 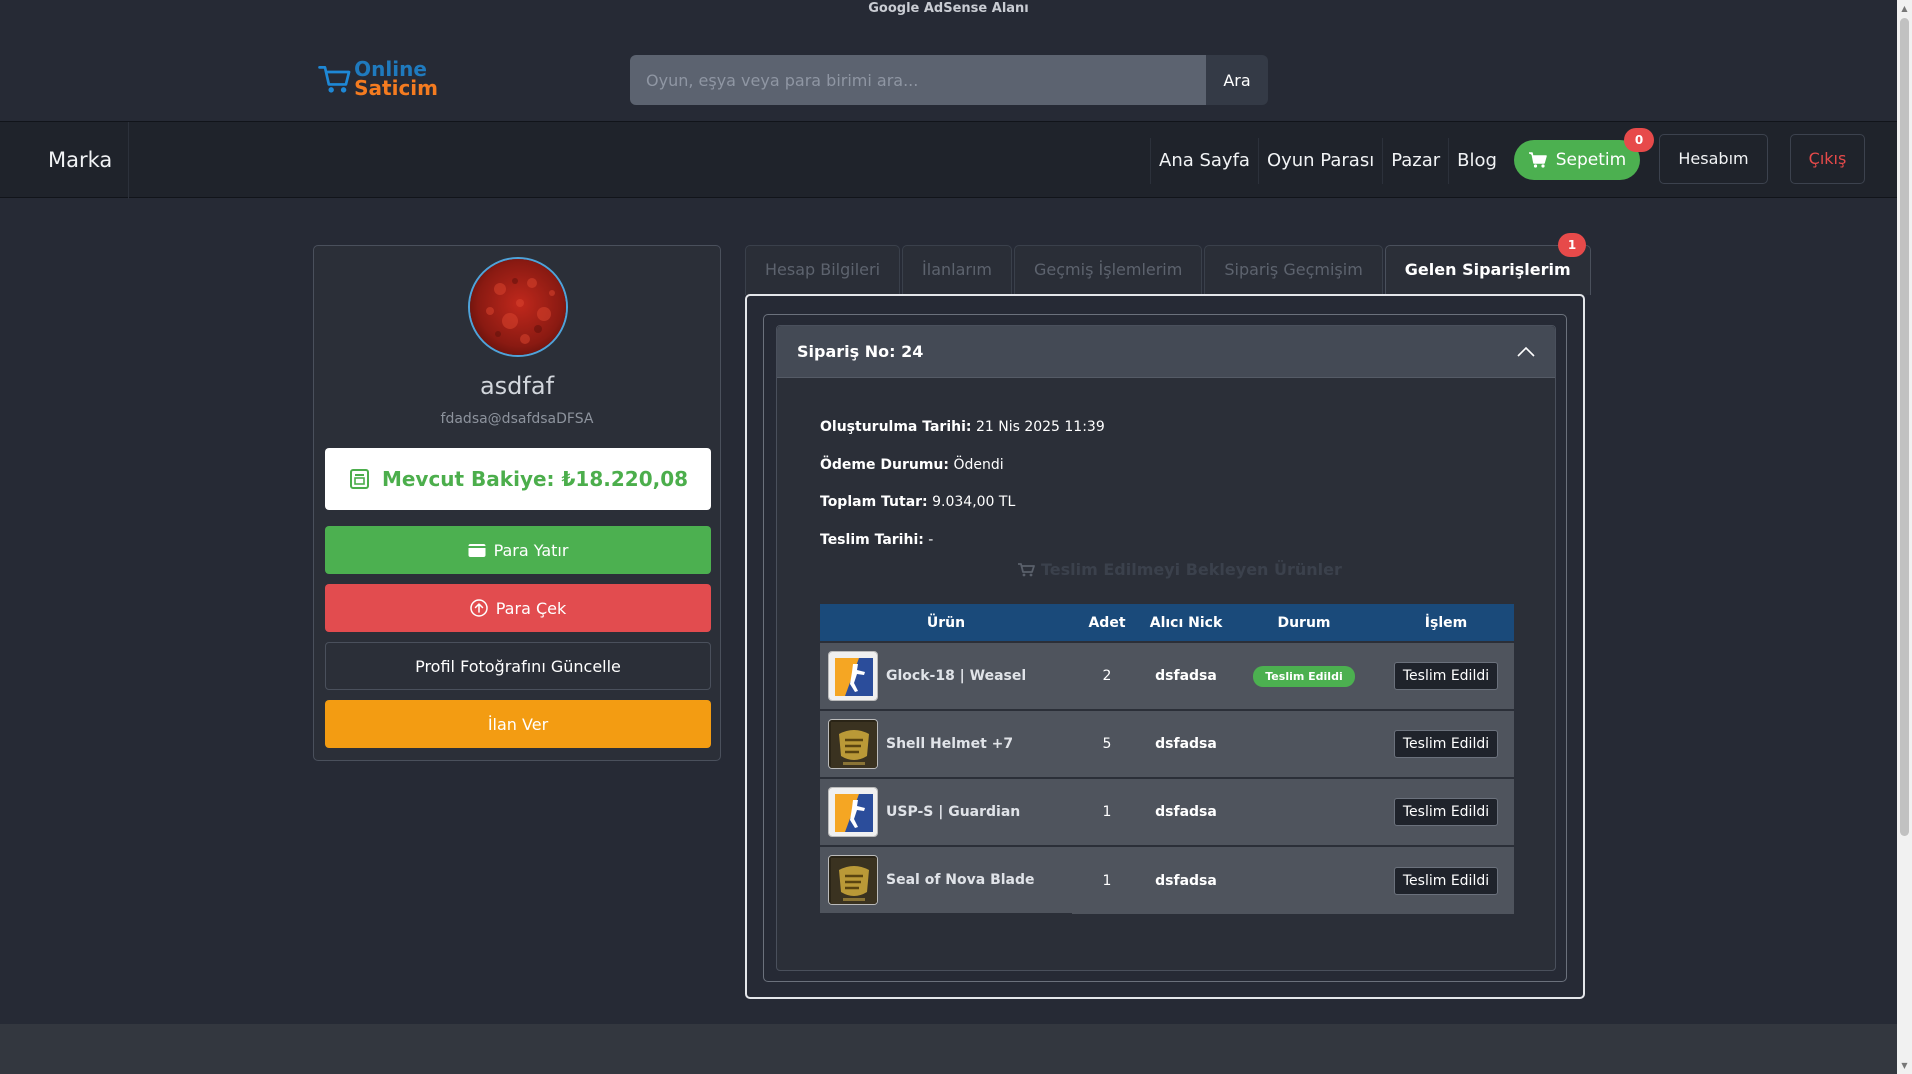 I want to click on page-scrollbar: ▲ ▼, so click(x=1904, y=537).